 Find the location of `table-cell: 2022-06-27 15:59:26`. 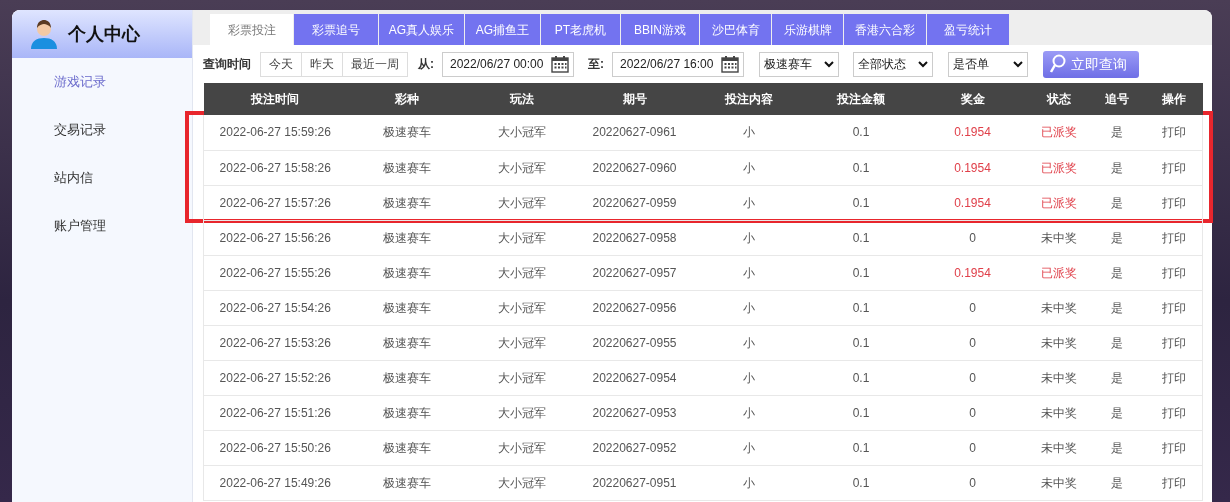

table-cell: 2022-06-27 15:59:26 is located at coordinates (275, 132).